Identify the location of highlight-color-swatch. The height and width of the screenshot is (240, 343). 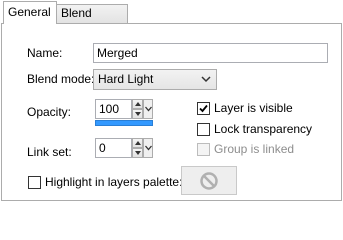
(209, 180).